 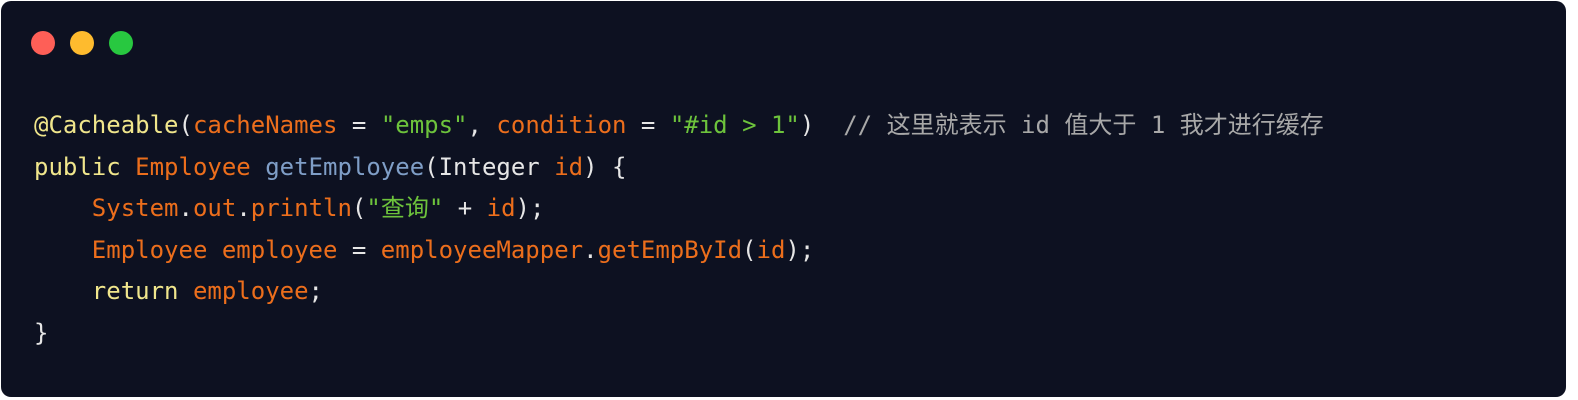 I want to click on code-token-plain: ;, so click(x=315, y=291).